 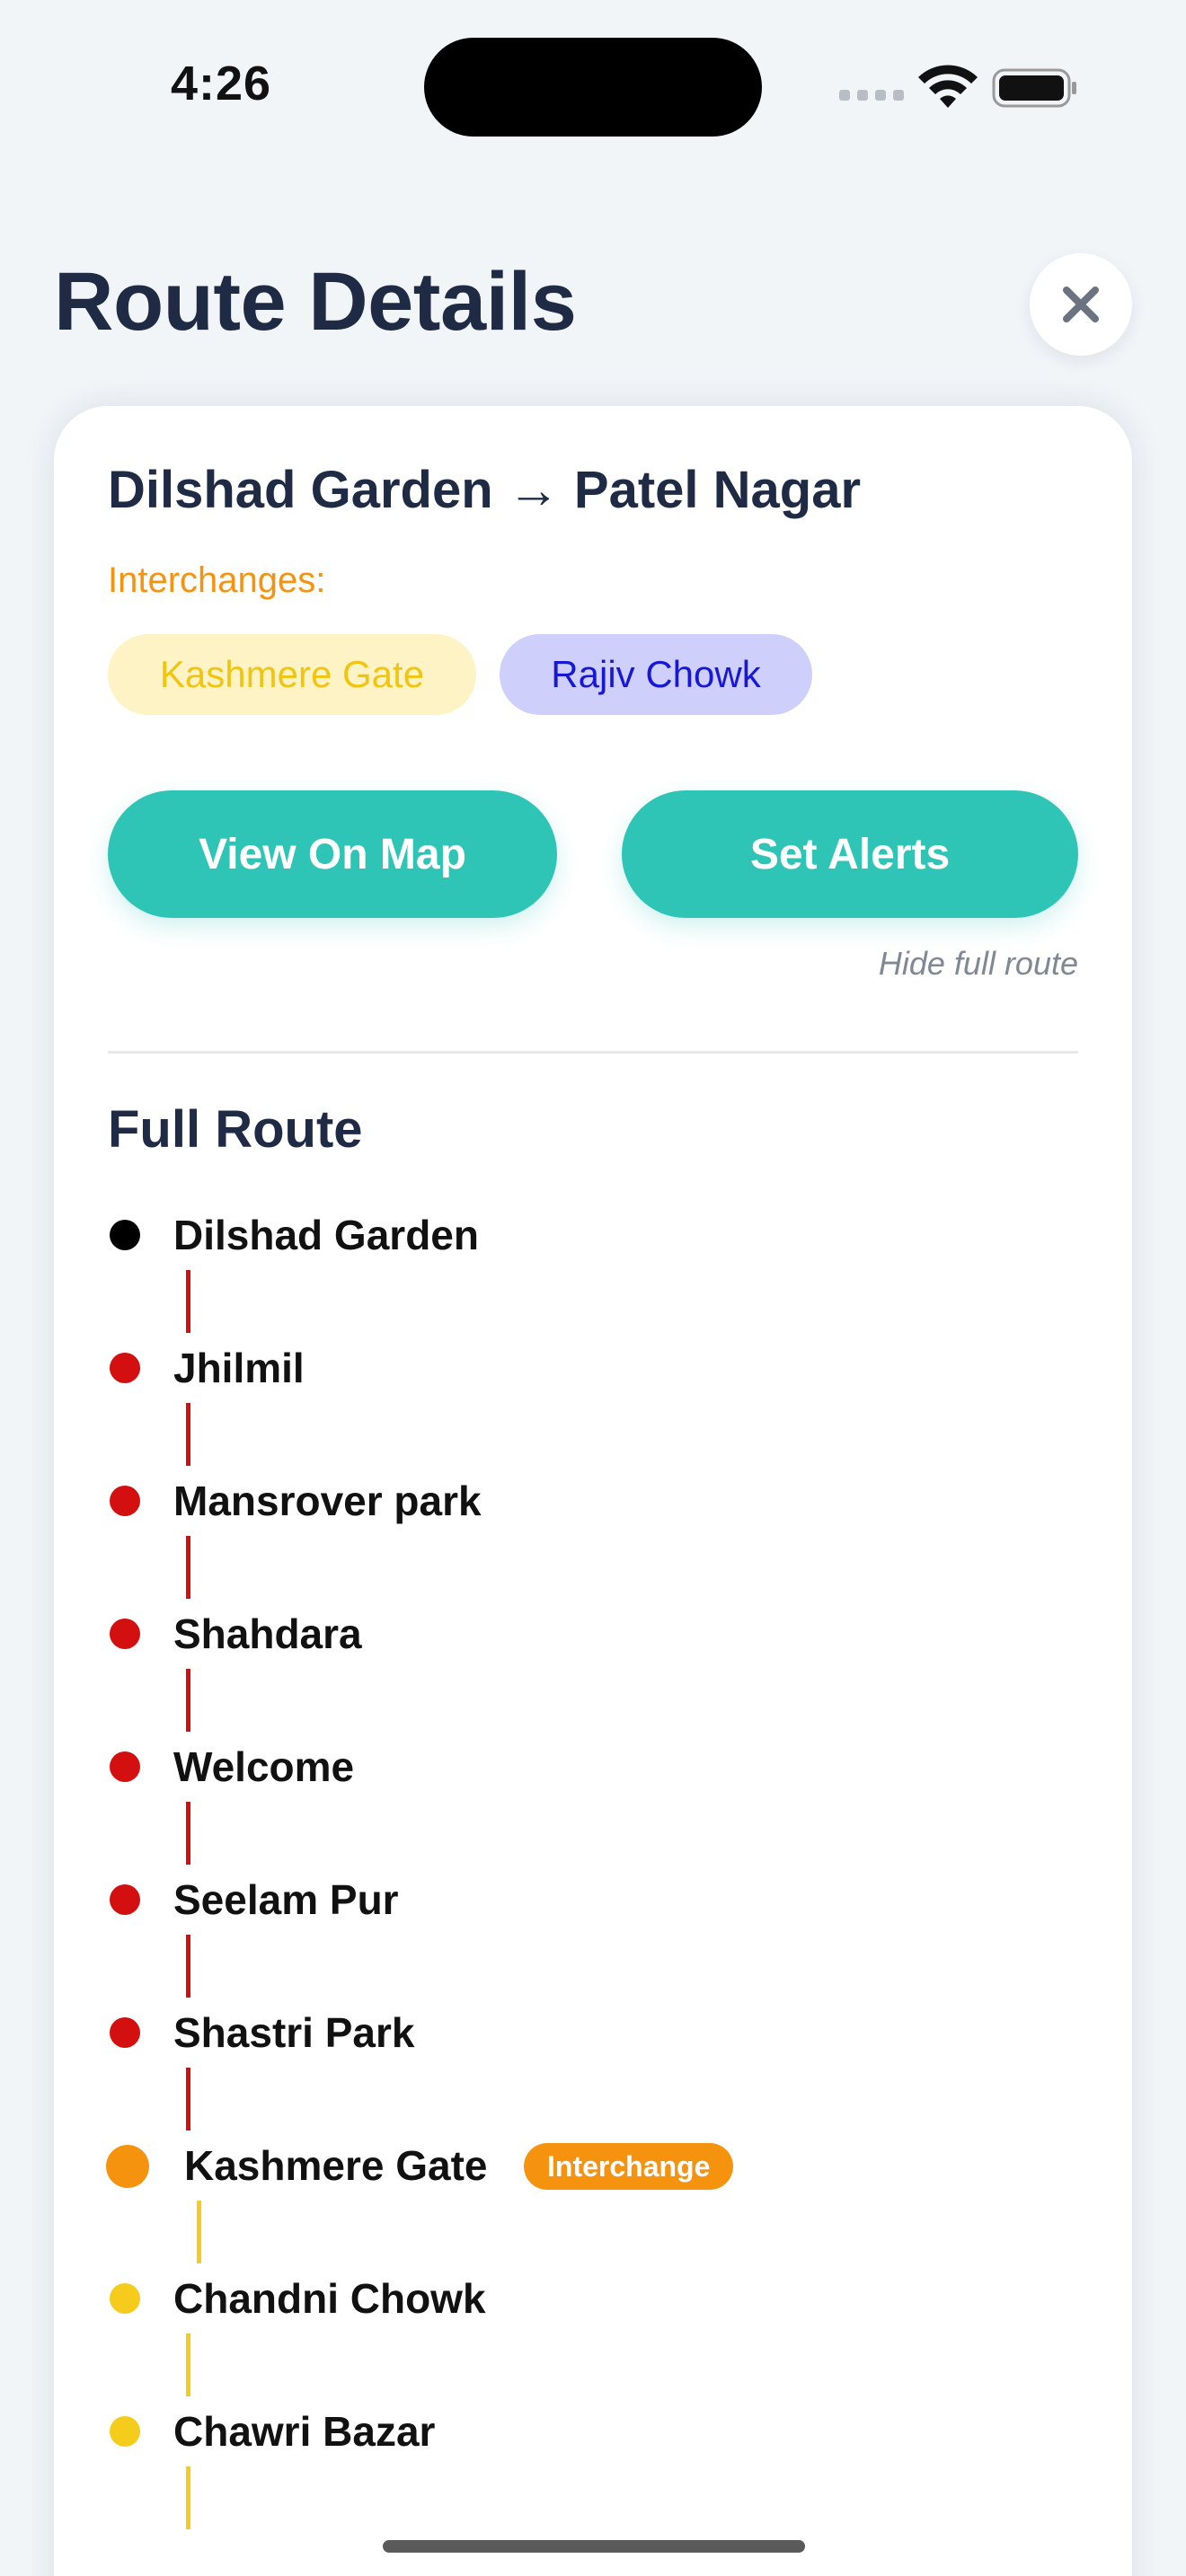 What do you see at coordinates (593, 1668) in the screenshot?
I see `stop-row: Shahdara` at bounding box center [593, 1668].